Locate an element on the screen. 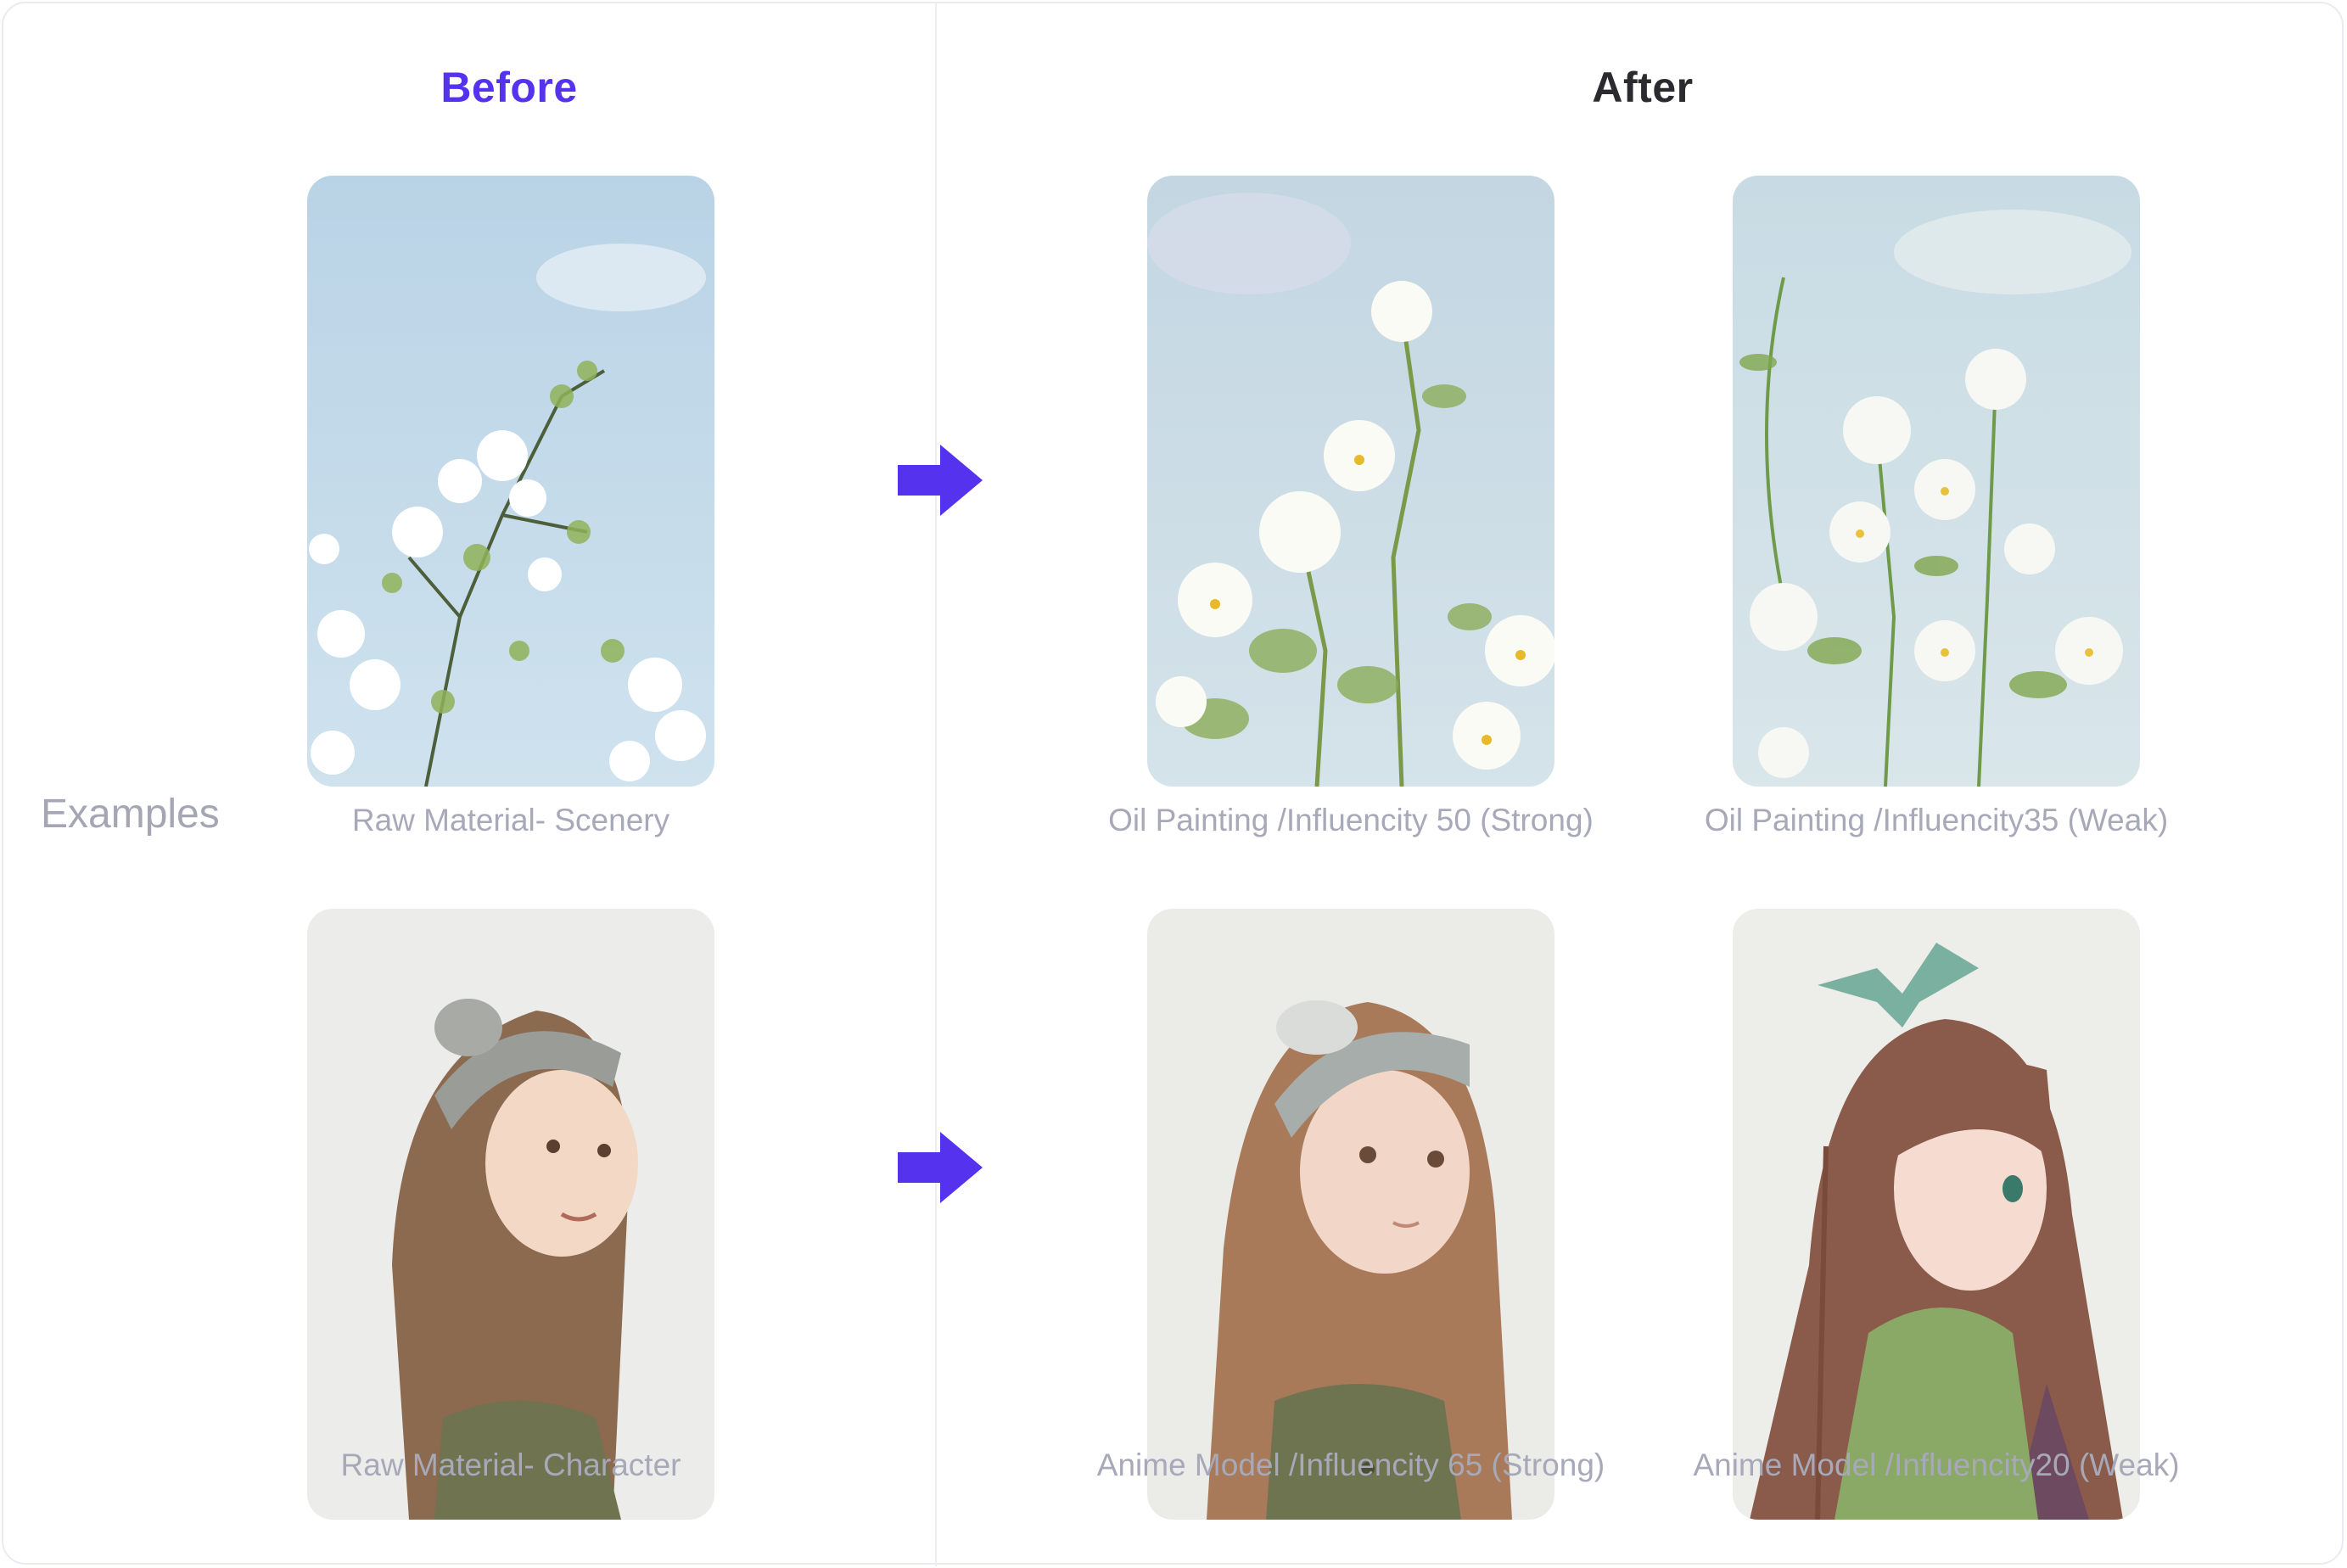 The width and height of the screenshot is (2347, 1568). scenery-oil-strong-image is located at coordinates (1350, 482).